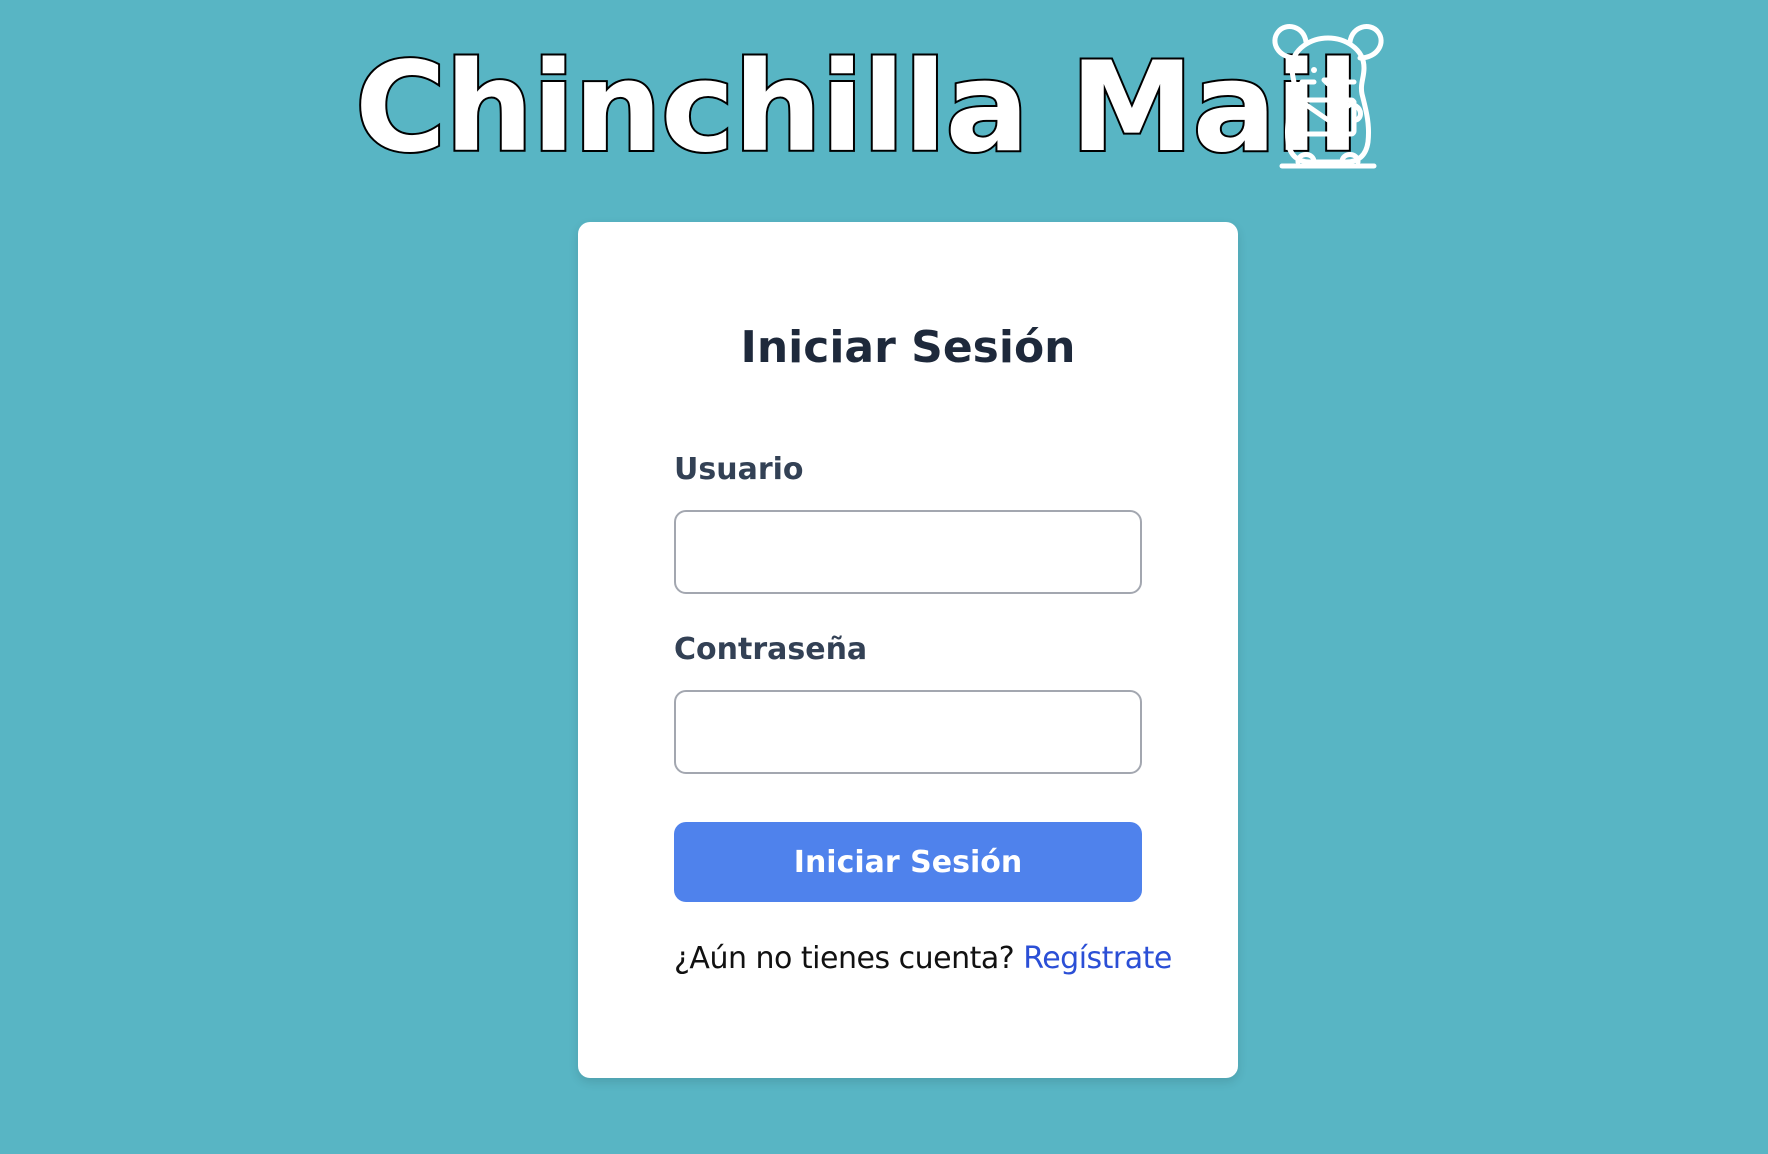 The width and height of the screenshot is (1768, 1154). I want to click on brand-header: Chinchilla Mail, so click(884, 100).